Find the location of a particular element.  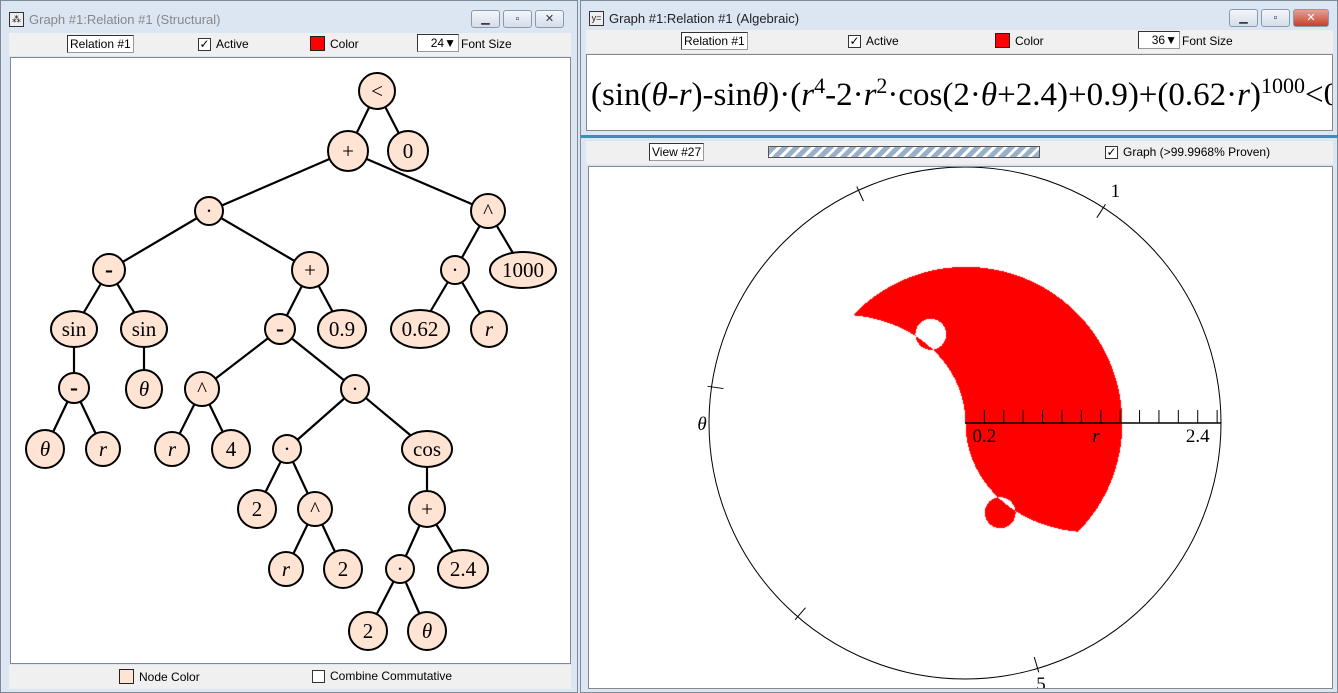

title-bar: y= Graph #1:Relation #1 (Algebraic) is located at coordinates (694, 18).